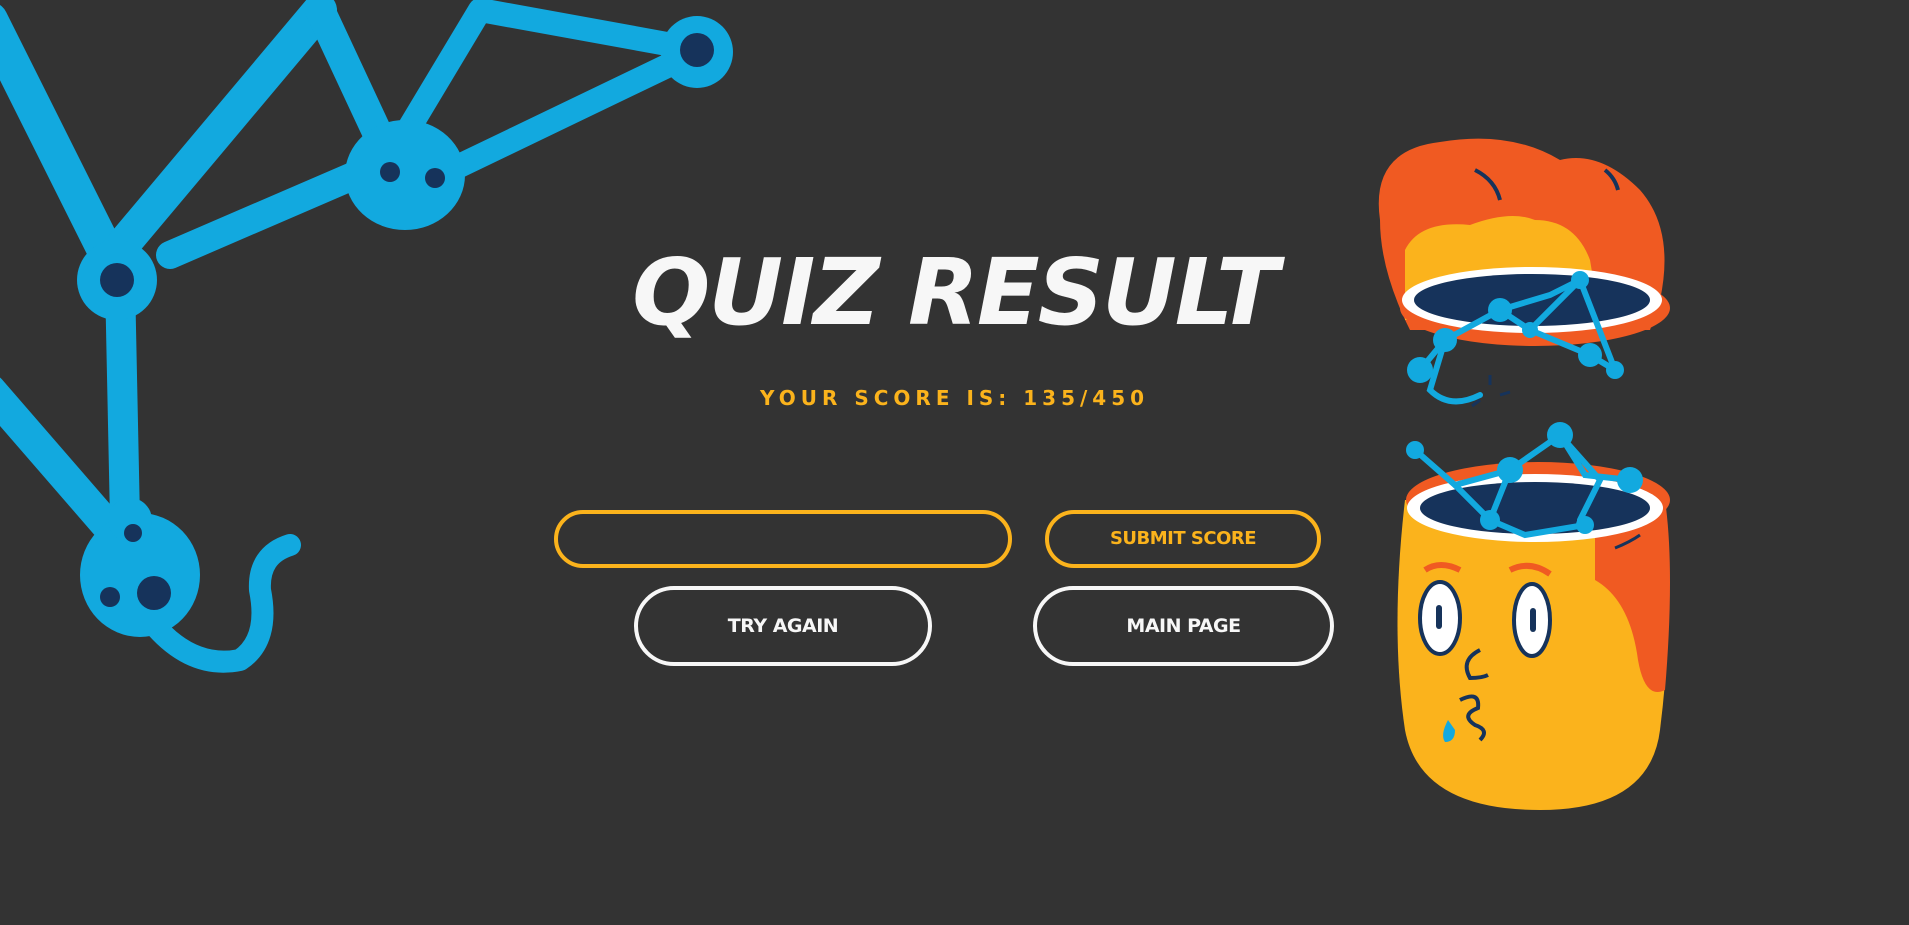 This screenshot has height=925, width=1909. Describe the element at coordinates (1183, 626) in the screenshot. I see `main-page-button: MAIN PAGE` at that location.